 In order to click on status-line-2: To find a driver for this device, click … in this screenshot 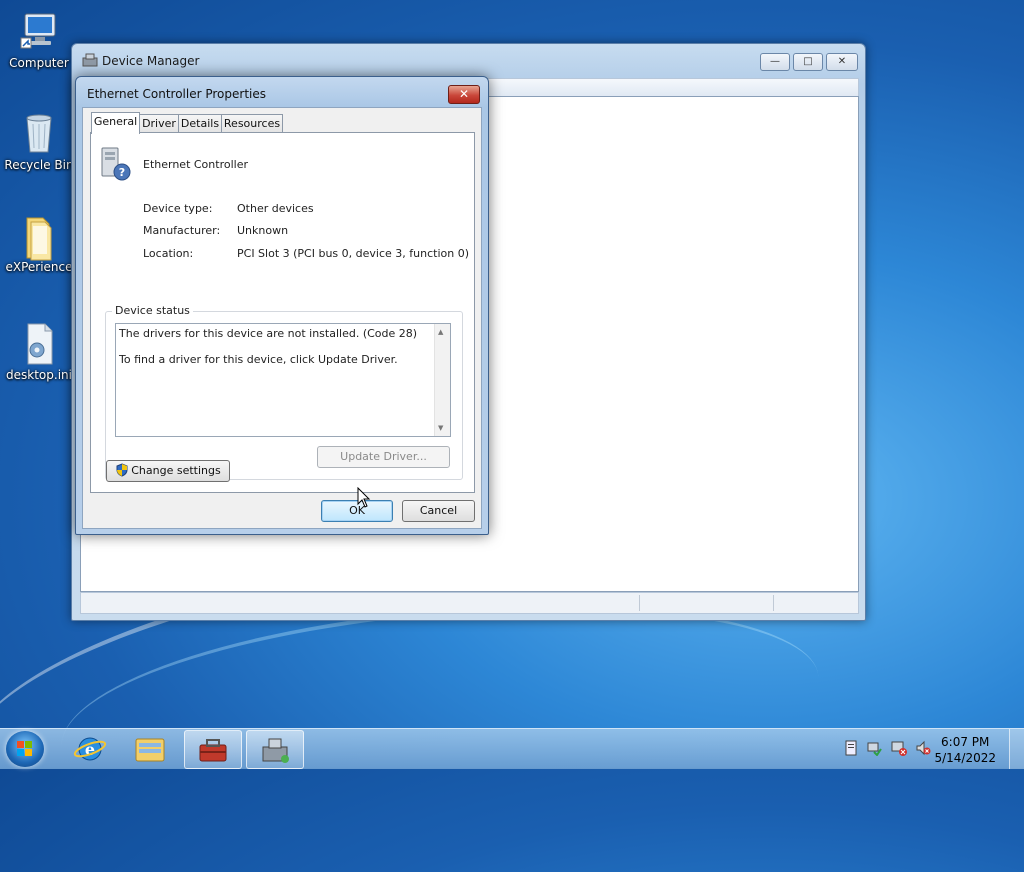, I will do `click(258, 359)`.